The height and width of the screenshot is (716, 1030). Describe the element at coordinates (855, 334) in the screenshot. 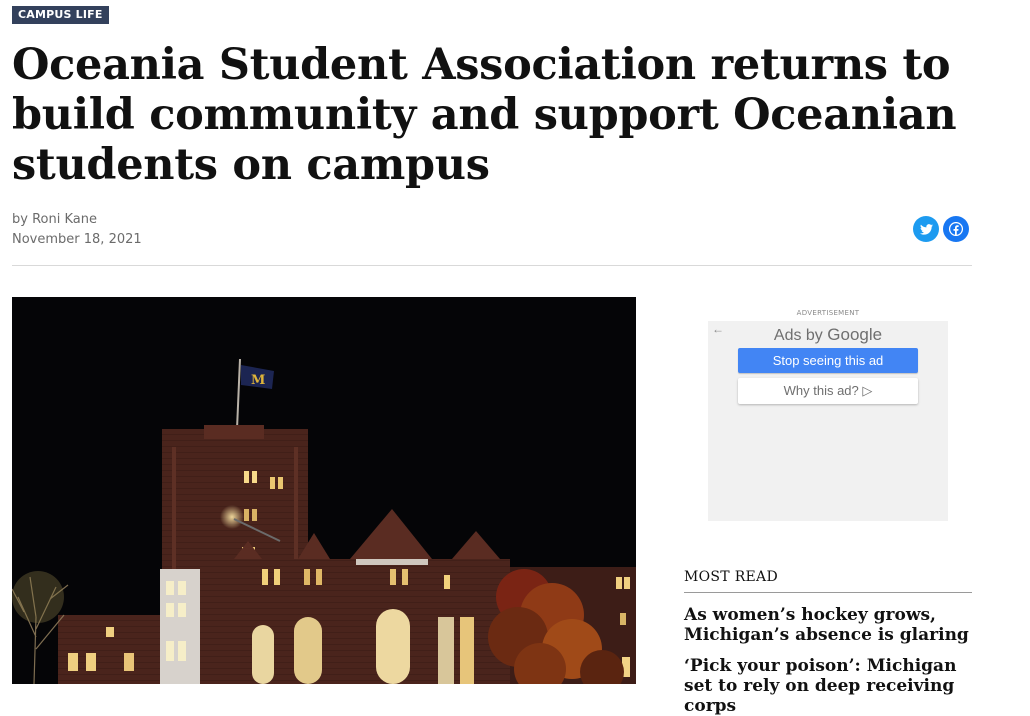

I see `google-logo: Google` at that location.